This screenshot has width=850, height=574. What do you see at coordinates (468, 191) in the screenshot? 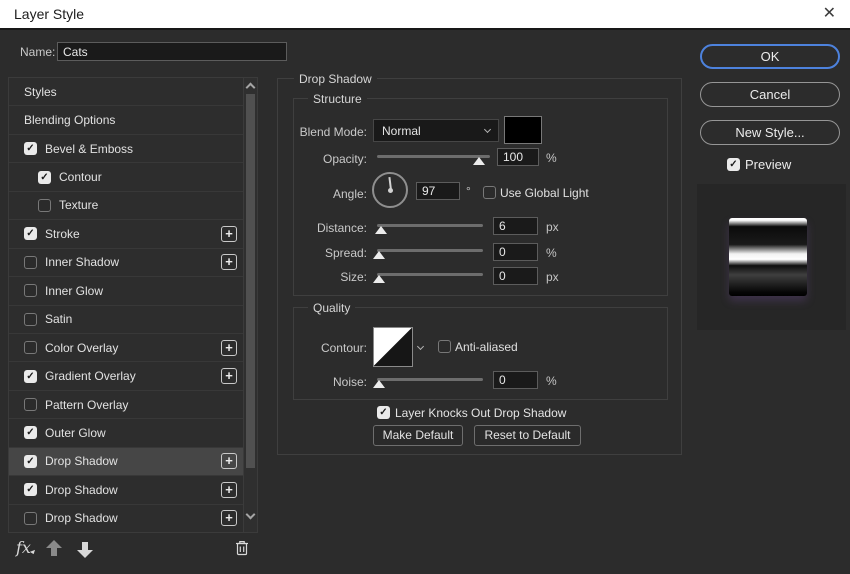
I see `angle-unit: °` at bounding box center [468, 191].